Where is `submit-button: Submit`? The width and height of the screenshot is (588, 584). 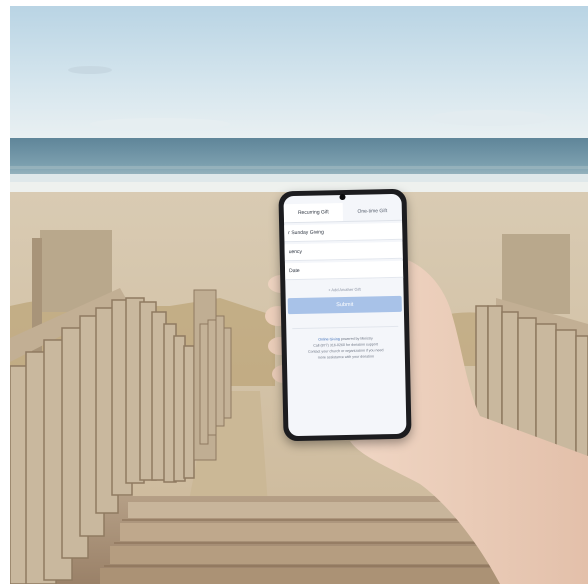
submit-button: Submit is located at coordinates (344, 305).